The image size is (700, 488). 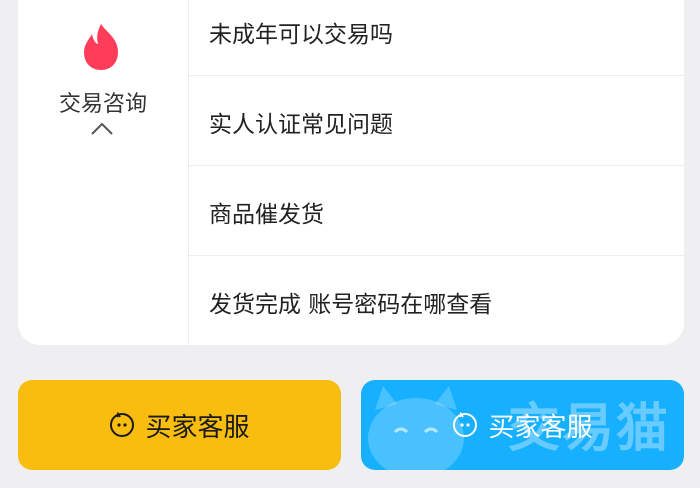 I want to click on question-label: 发货完成 账号密码在哪查看, so click(x=351, y=305).